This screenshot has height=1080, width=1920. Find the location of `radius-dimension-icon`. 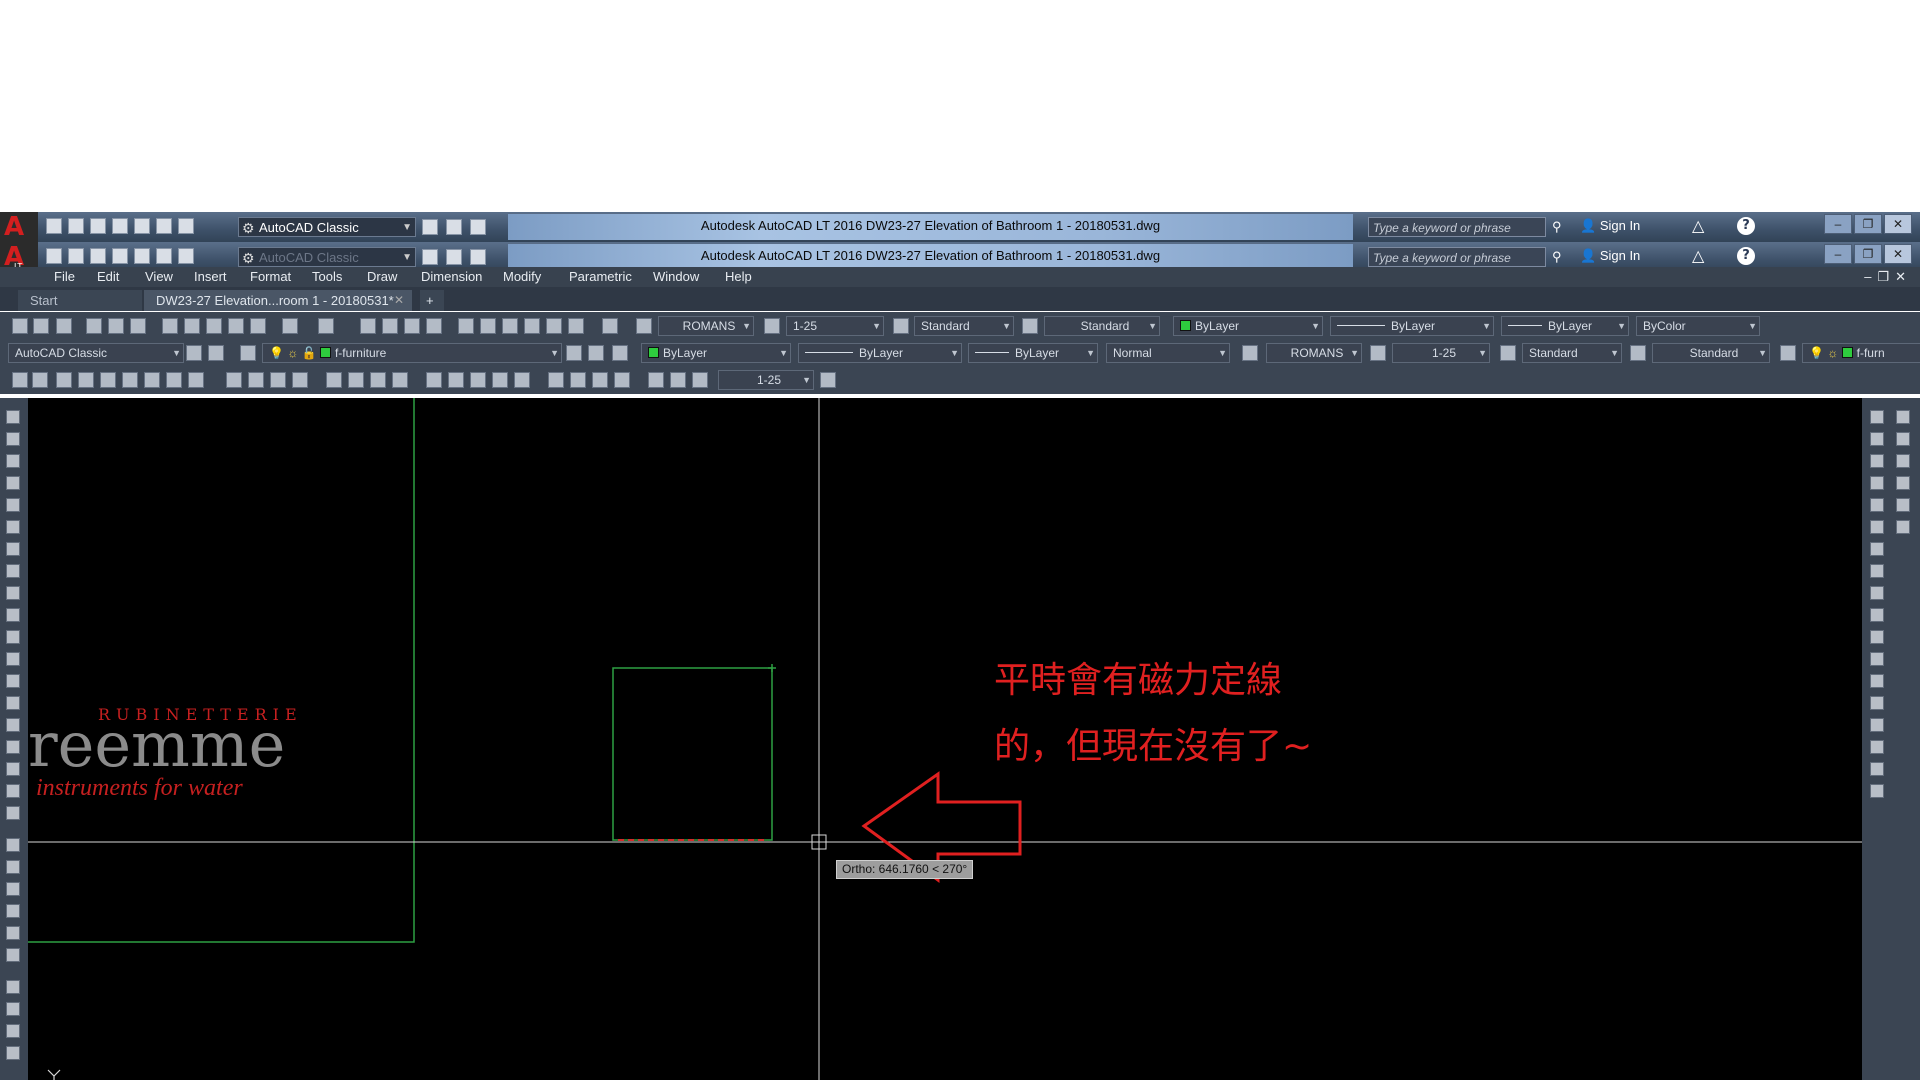

radius-dimension-icon is located at coordinates (334, 380).